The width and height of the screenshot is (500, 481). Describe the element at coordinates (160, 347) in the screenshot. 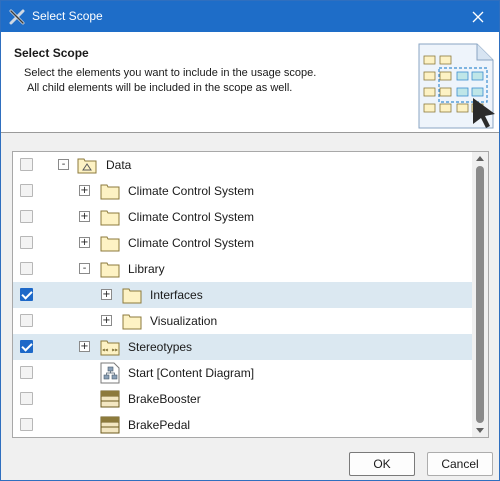

I see `tree-row-label: Stereotypes` at that location.